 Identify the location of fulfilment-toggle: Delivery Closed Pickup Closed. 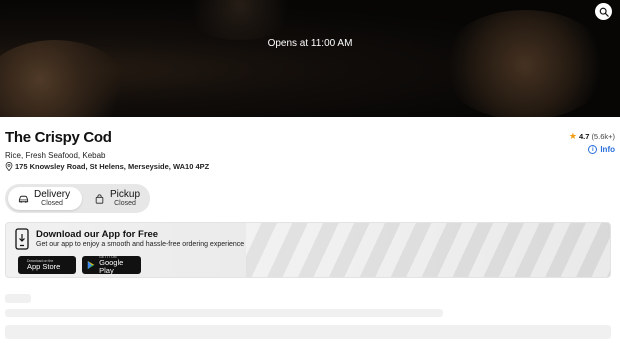
(77, 198).